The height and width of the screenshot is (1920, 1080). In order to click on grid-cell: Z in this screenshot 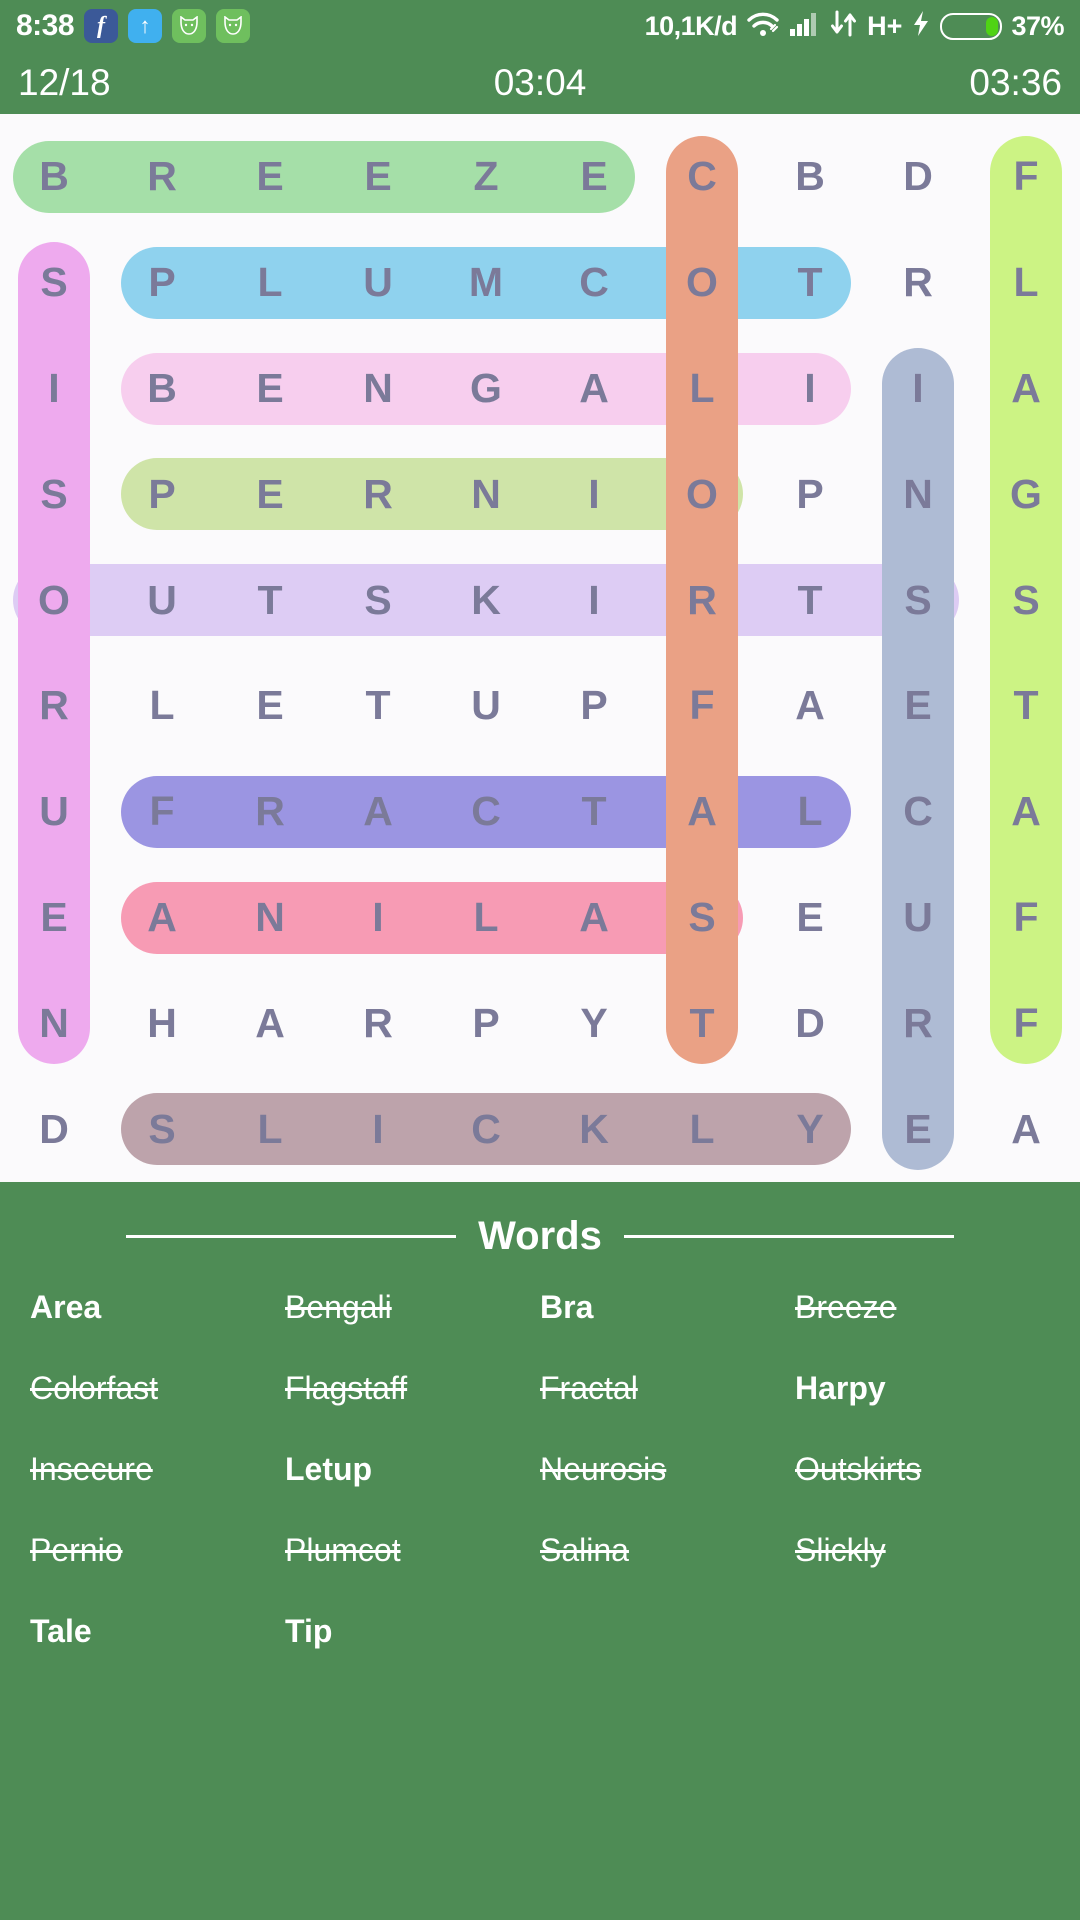, I will do `click(486, 177)`.